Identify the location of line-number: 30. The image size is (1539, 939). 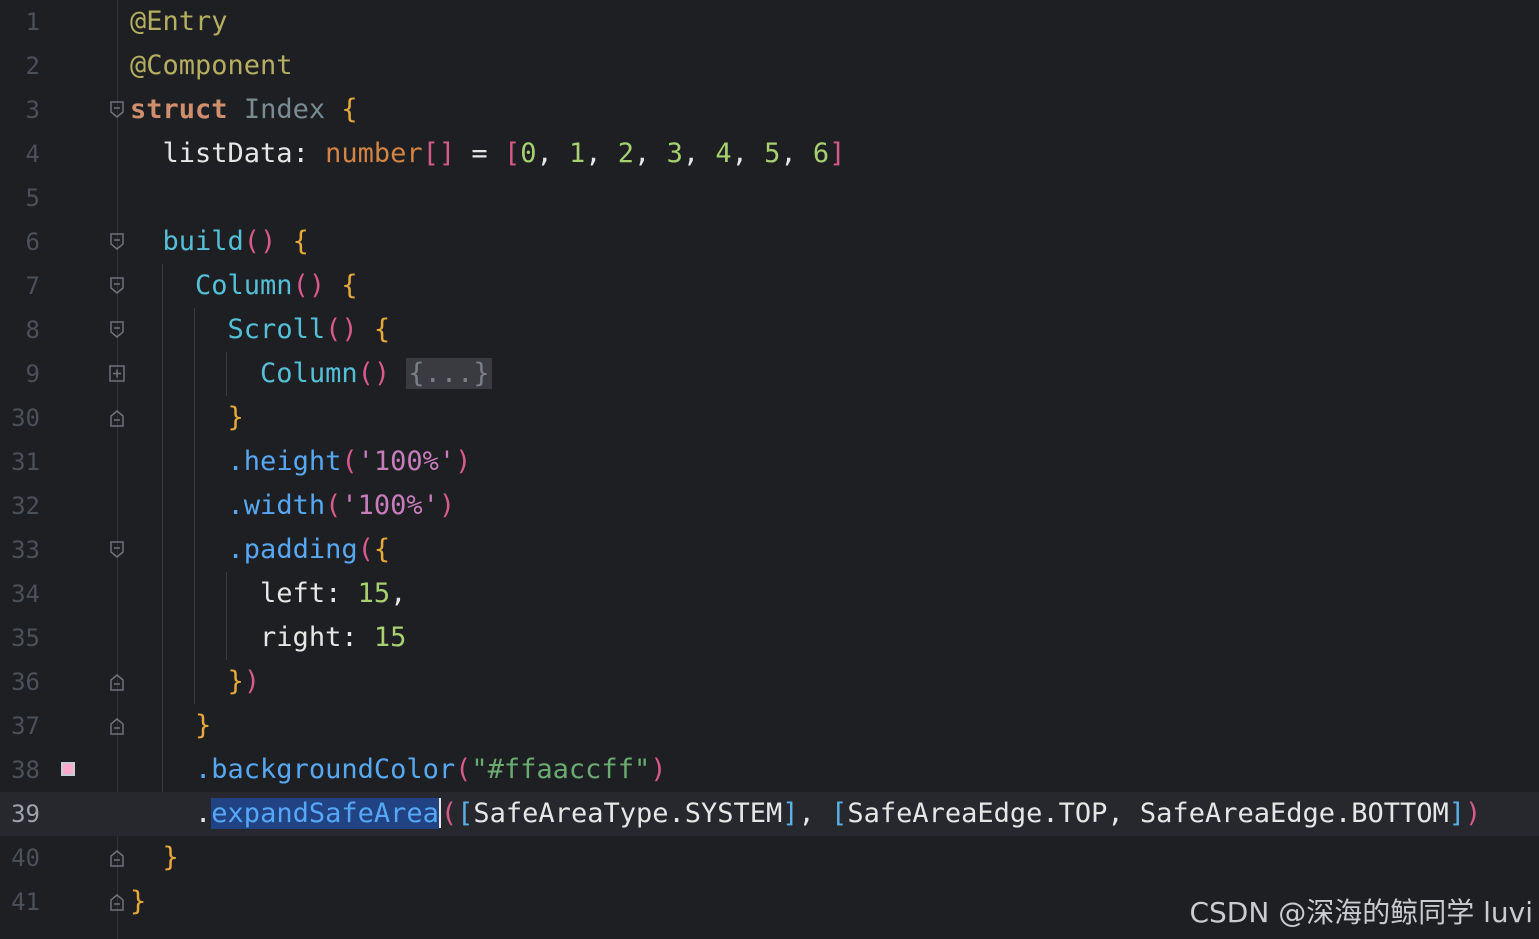
(25, 418).